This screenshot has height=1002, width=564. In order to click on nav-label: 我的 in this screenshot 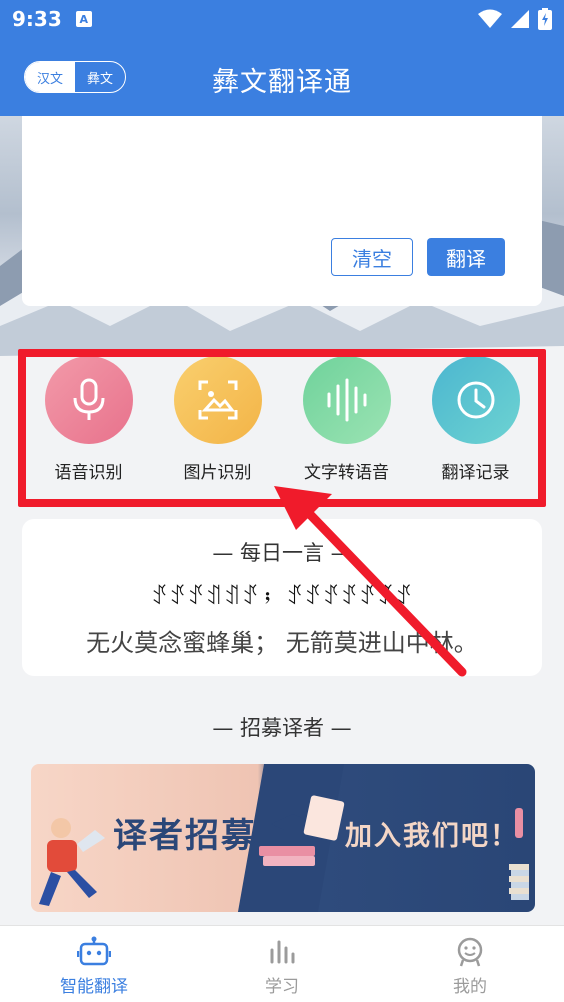, I will do `click(470, 987)`.